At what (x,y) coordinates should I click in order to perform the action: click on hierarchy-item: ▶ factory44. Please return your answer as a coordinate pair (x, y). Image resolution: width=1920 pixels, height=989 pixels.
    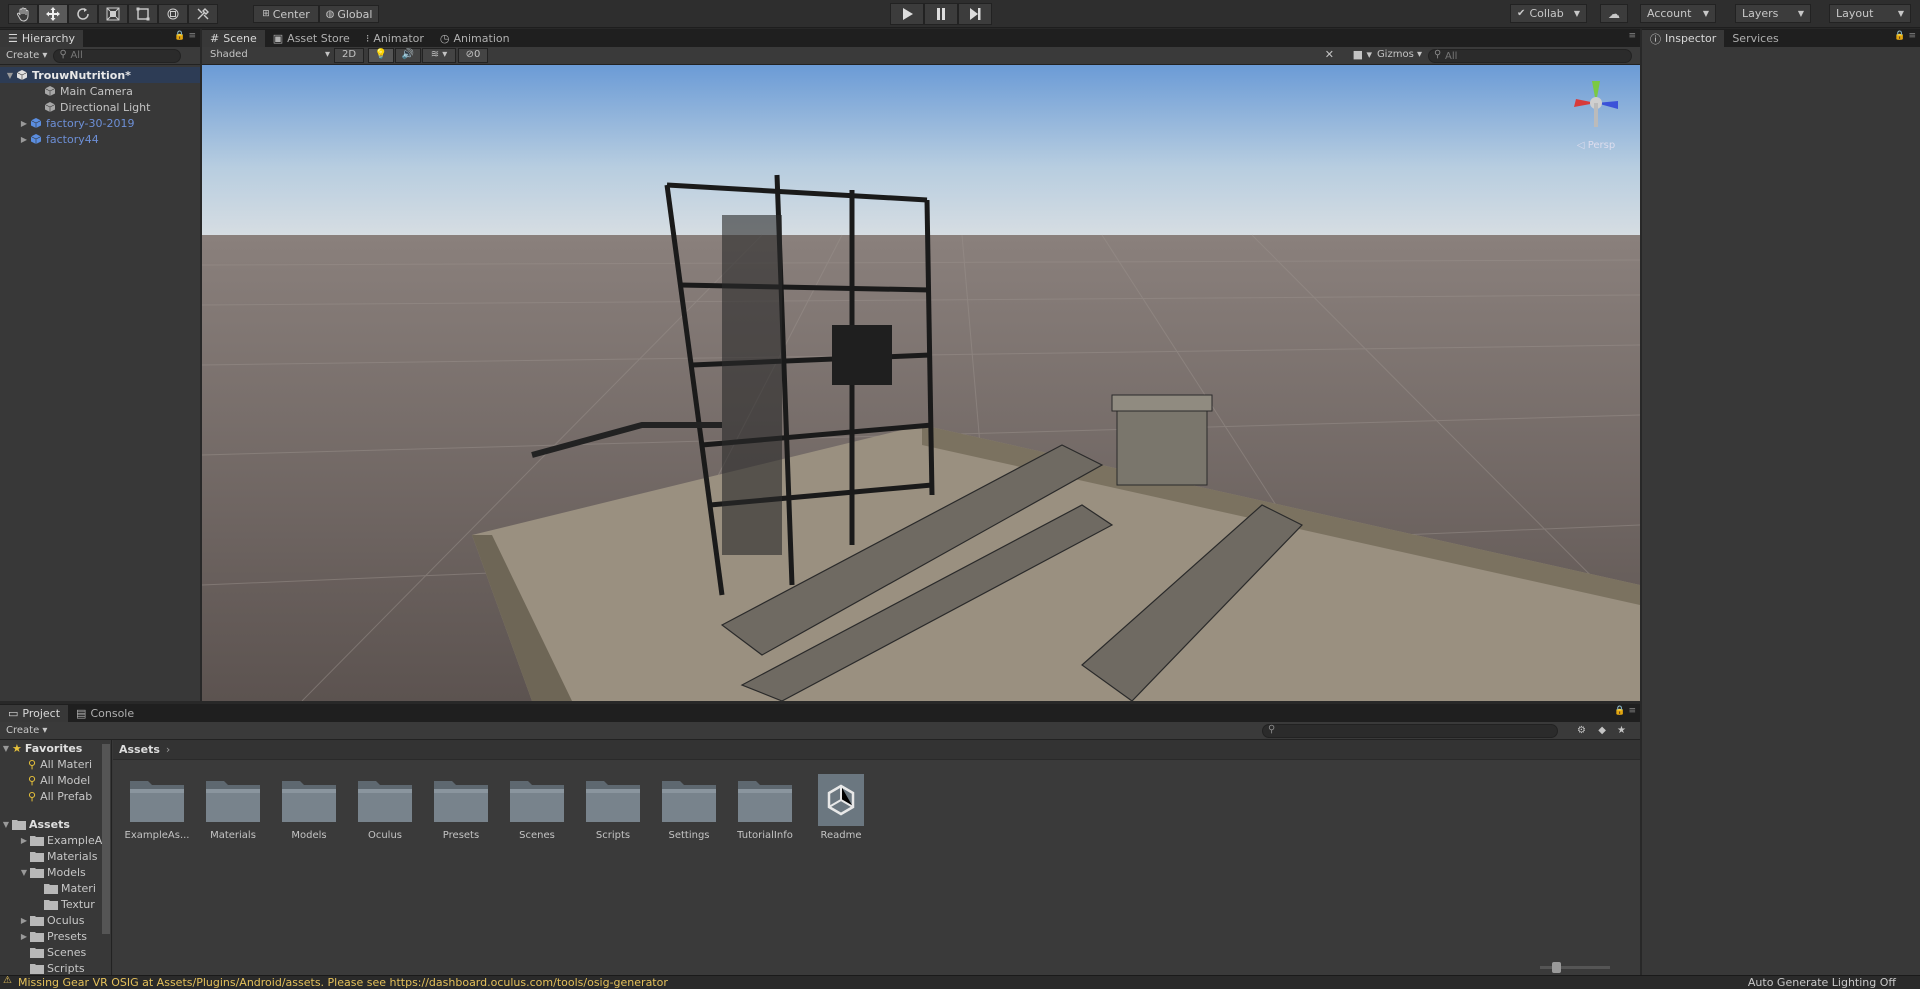
    Looking at the image, I should click on (100, 139).